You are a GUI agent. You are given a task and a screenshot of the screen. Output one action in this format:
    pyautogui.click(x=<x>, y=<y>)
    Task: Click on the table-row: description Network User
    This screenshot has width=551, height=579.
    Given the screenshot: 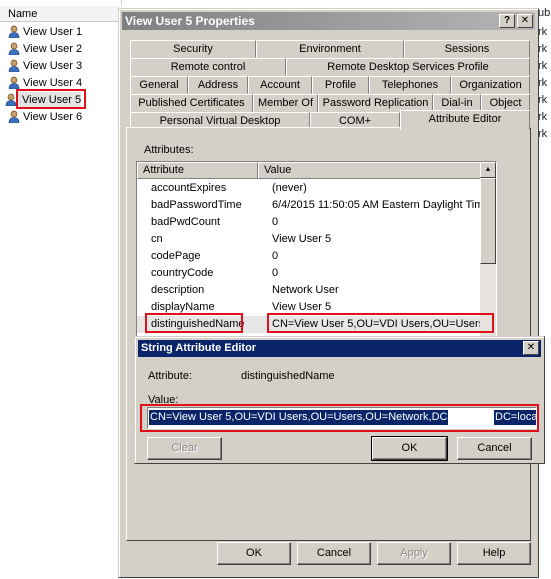 What is the action you would take?
    pyautogui.click(x=309, y=290)
    